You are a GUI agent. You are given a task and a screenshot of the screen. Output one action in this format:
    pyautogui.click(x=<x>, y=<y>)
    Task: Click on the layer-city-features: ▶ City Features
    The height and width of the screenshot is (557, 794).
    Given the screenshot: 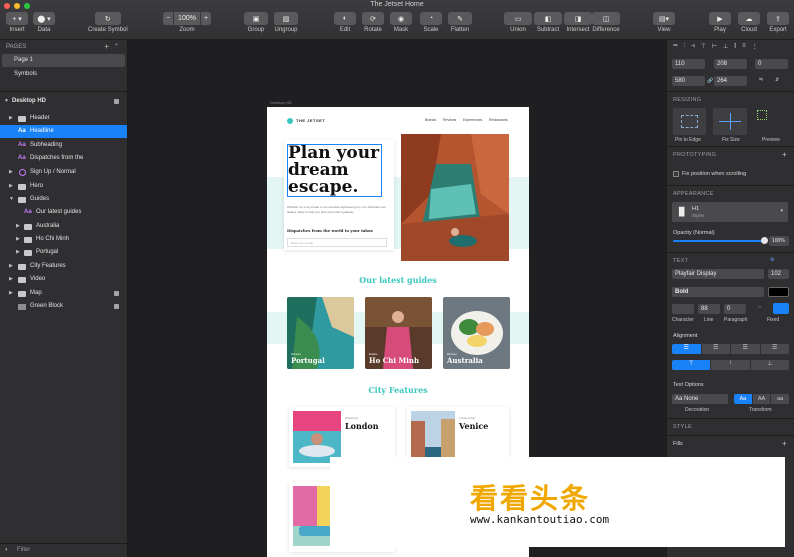 What is the action you would take?
    pyautogui.click(x=63, y=266)
    